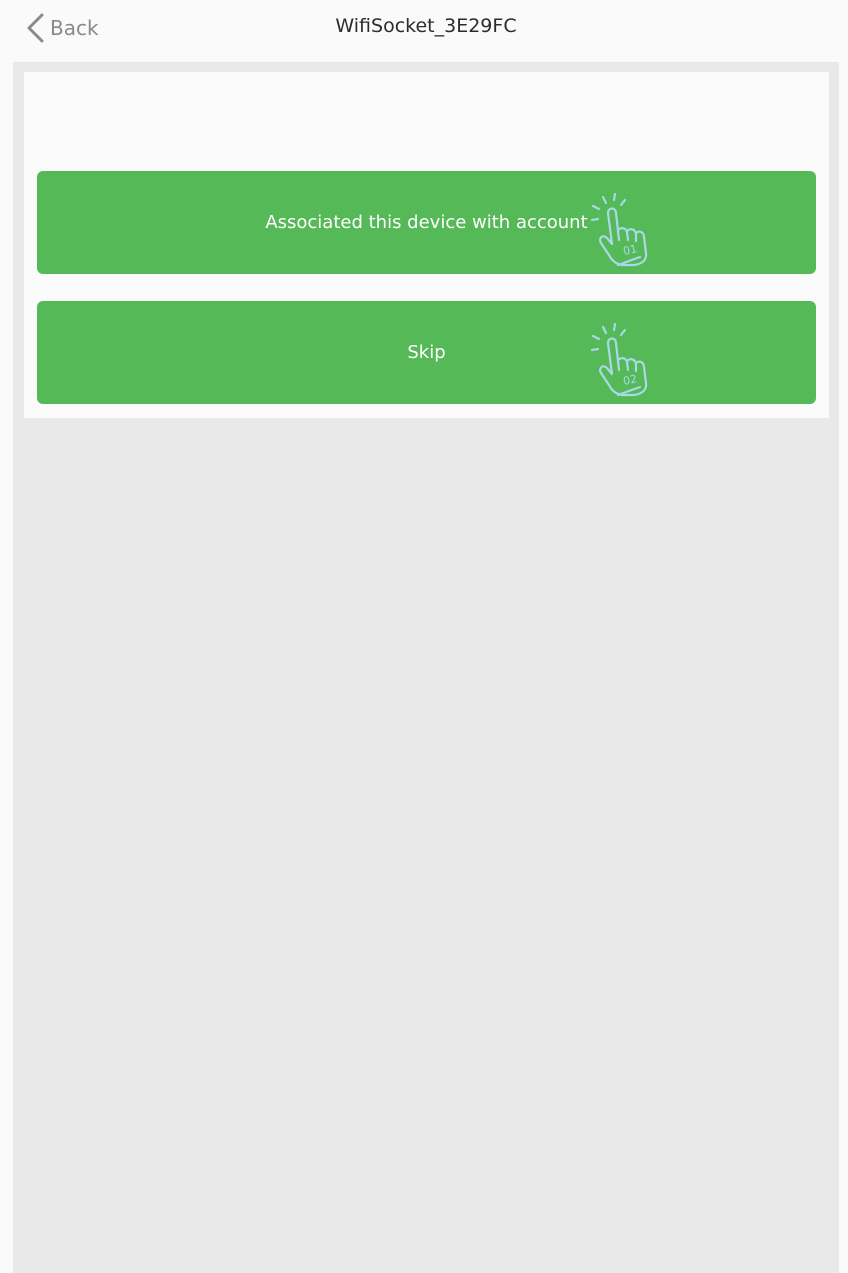 The width and height of the screenshot is (848, 1273). I want to click on svg-text: 02, so click(630, 380).